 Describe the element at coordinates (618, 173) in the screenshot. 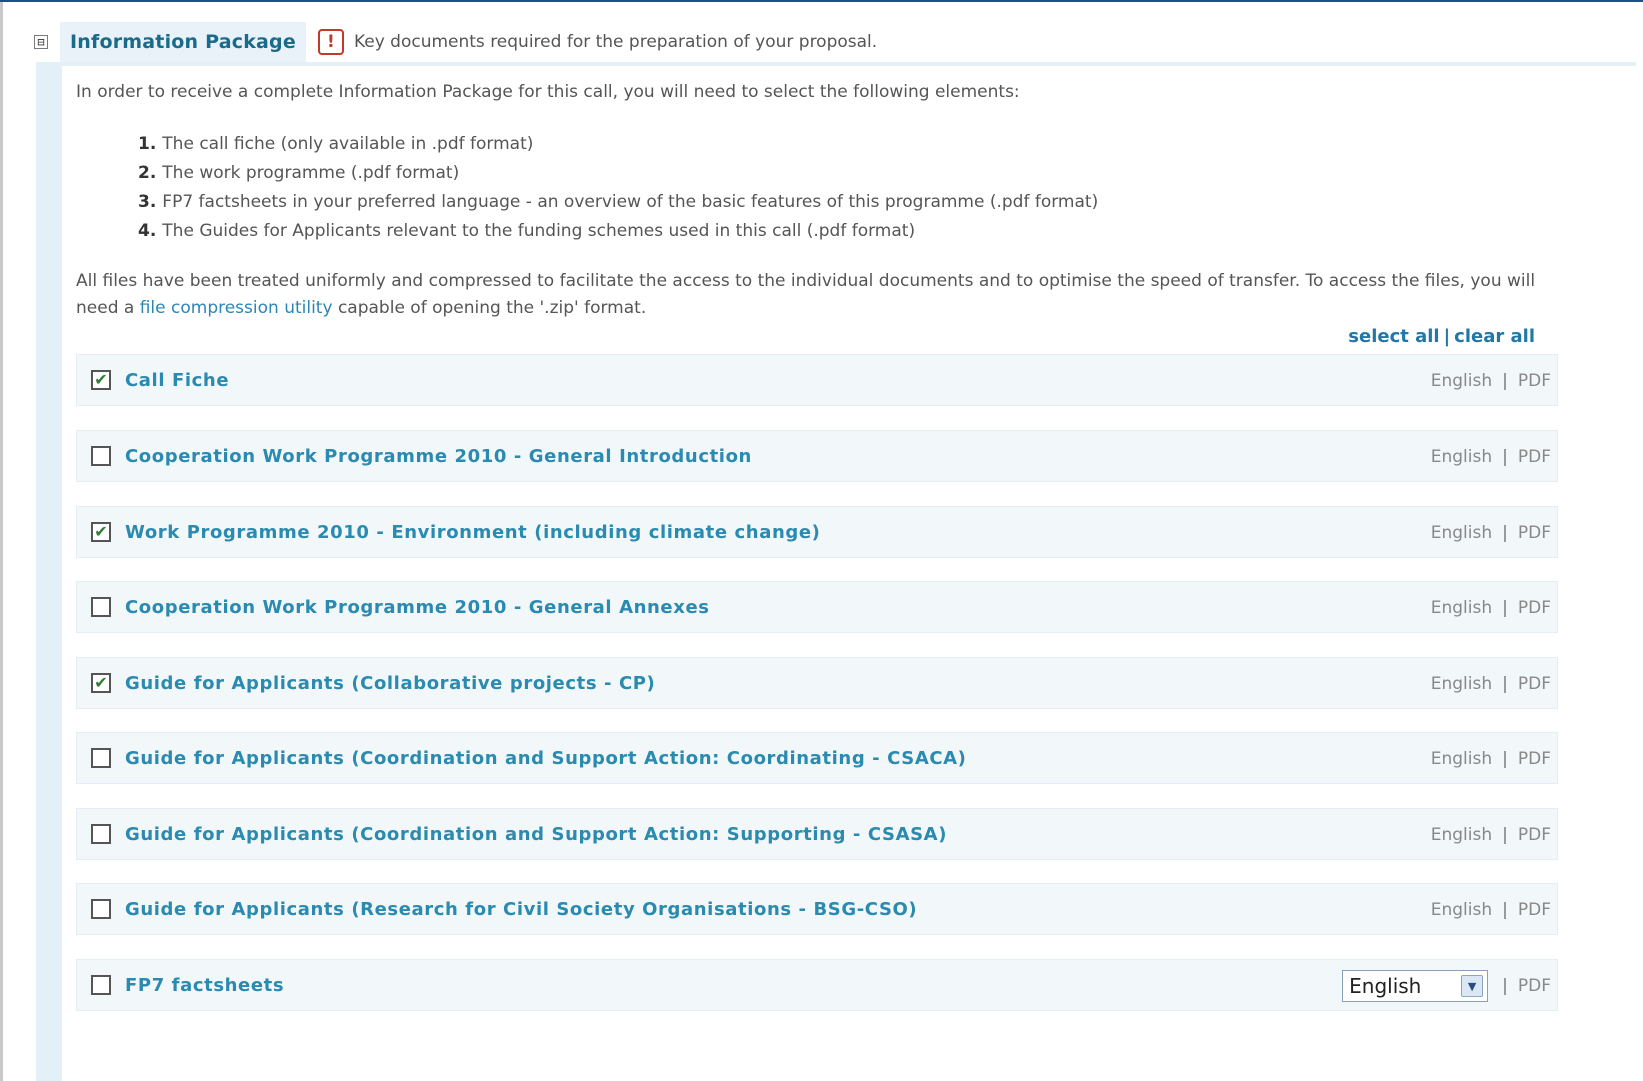

I see `list-item: 2. The work programme (.pdf format)` at that location.